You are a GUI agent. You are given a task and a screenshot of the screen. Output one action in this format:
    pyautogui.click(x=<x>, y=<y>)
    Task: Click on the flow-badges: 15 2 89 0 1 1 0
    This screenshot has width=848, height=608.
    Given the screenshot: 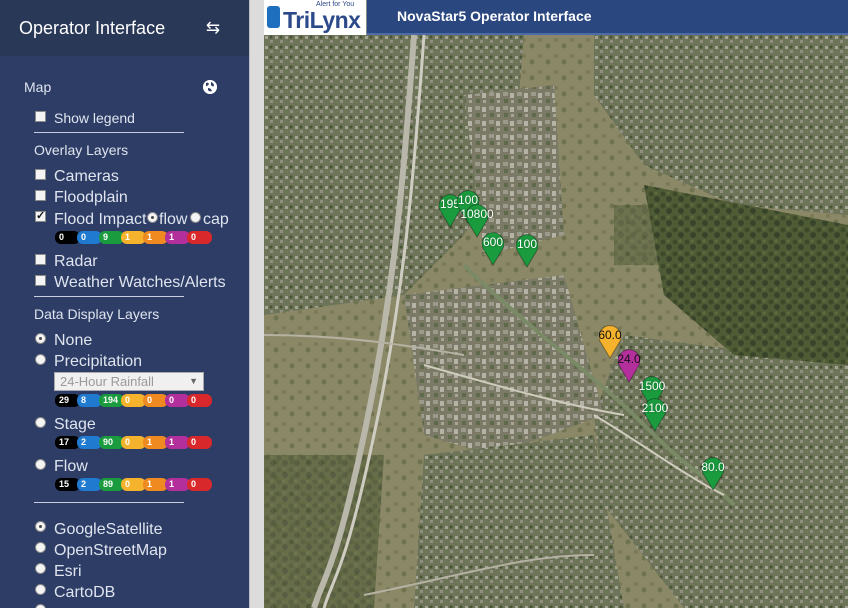 What is the action you would take?
    pyautogui.click(x=133, y=484)
    